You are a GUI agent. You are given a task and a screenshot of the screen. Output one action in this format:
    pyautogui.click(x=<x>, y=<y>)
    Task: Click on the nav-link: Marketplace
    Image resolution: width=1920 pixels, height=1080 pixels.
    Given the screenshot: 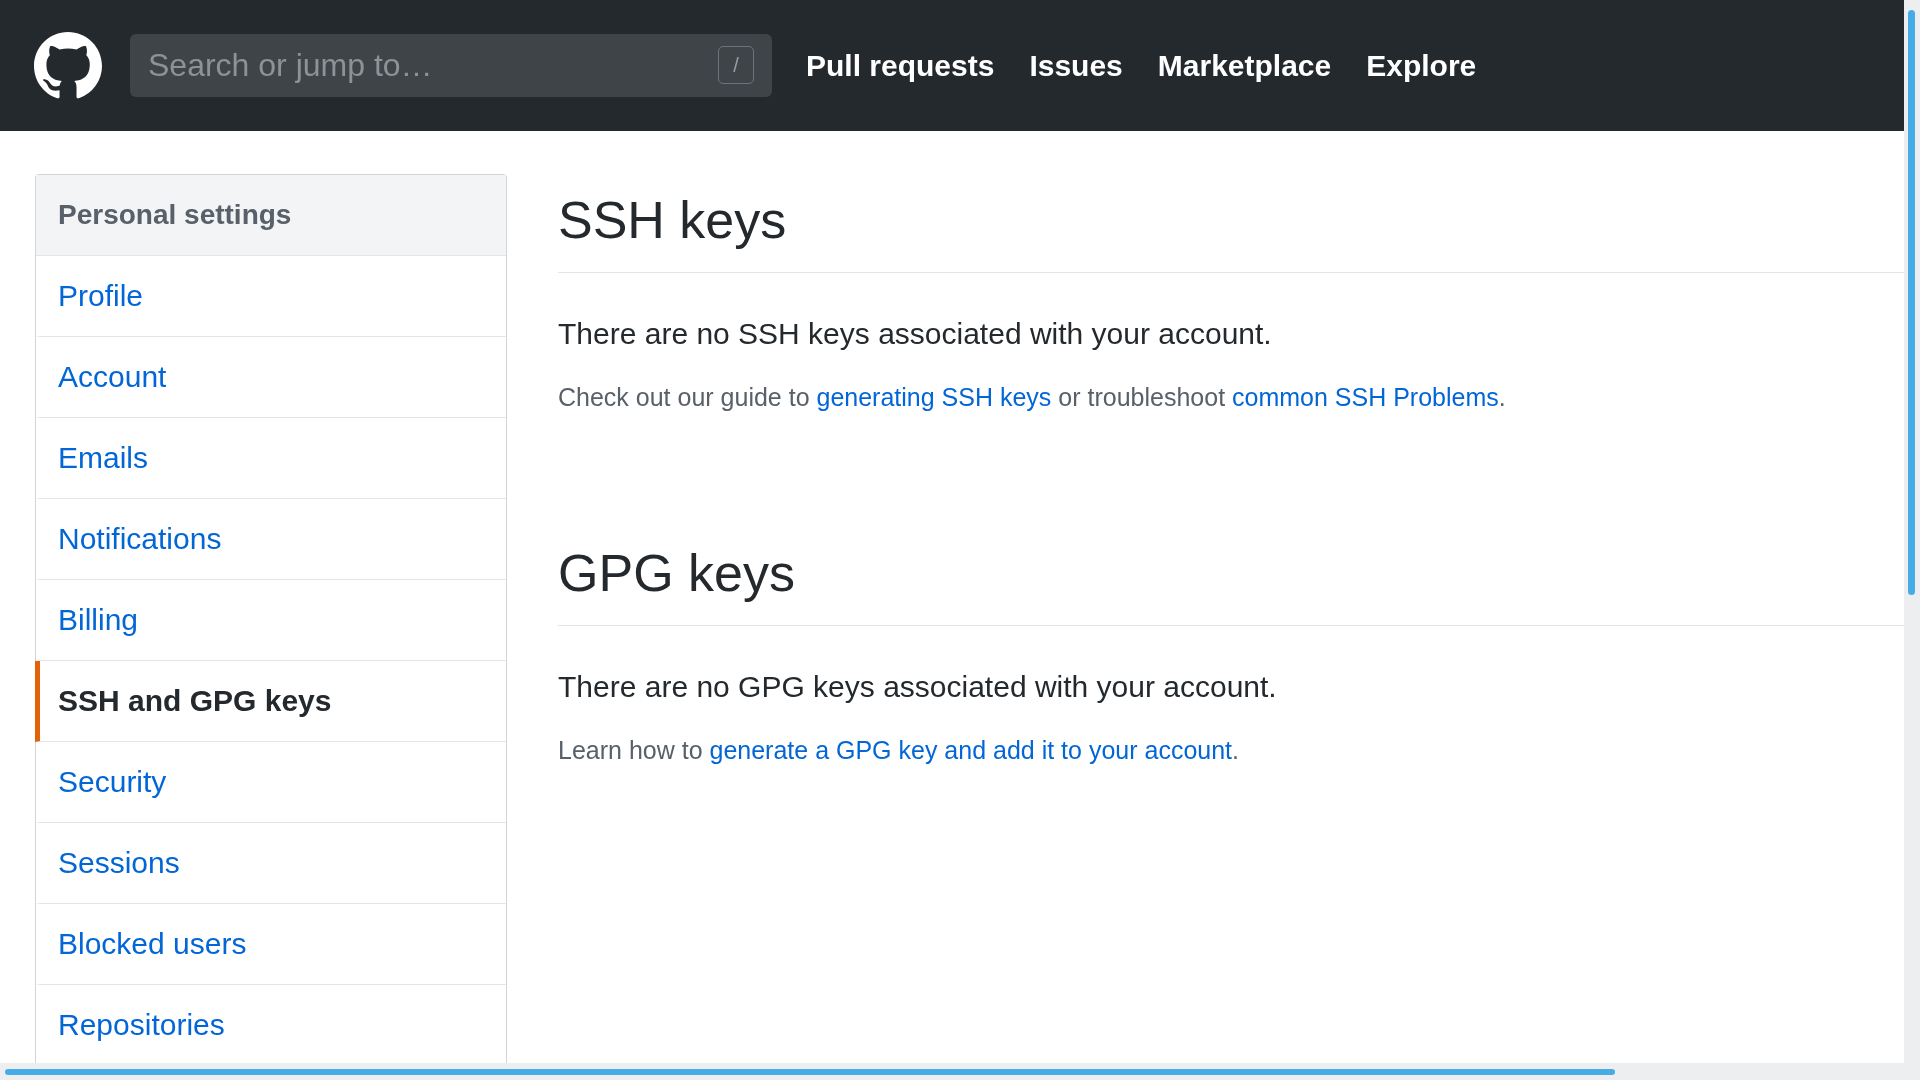 What is the action you would take?
    pyautogui.click(x=1244, y=65)
    